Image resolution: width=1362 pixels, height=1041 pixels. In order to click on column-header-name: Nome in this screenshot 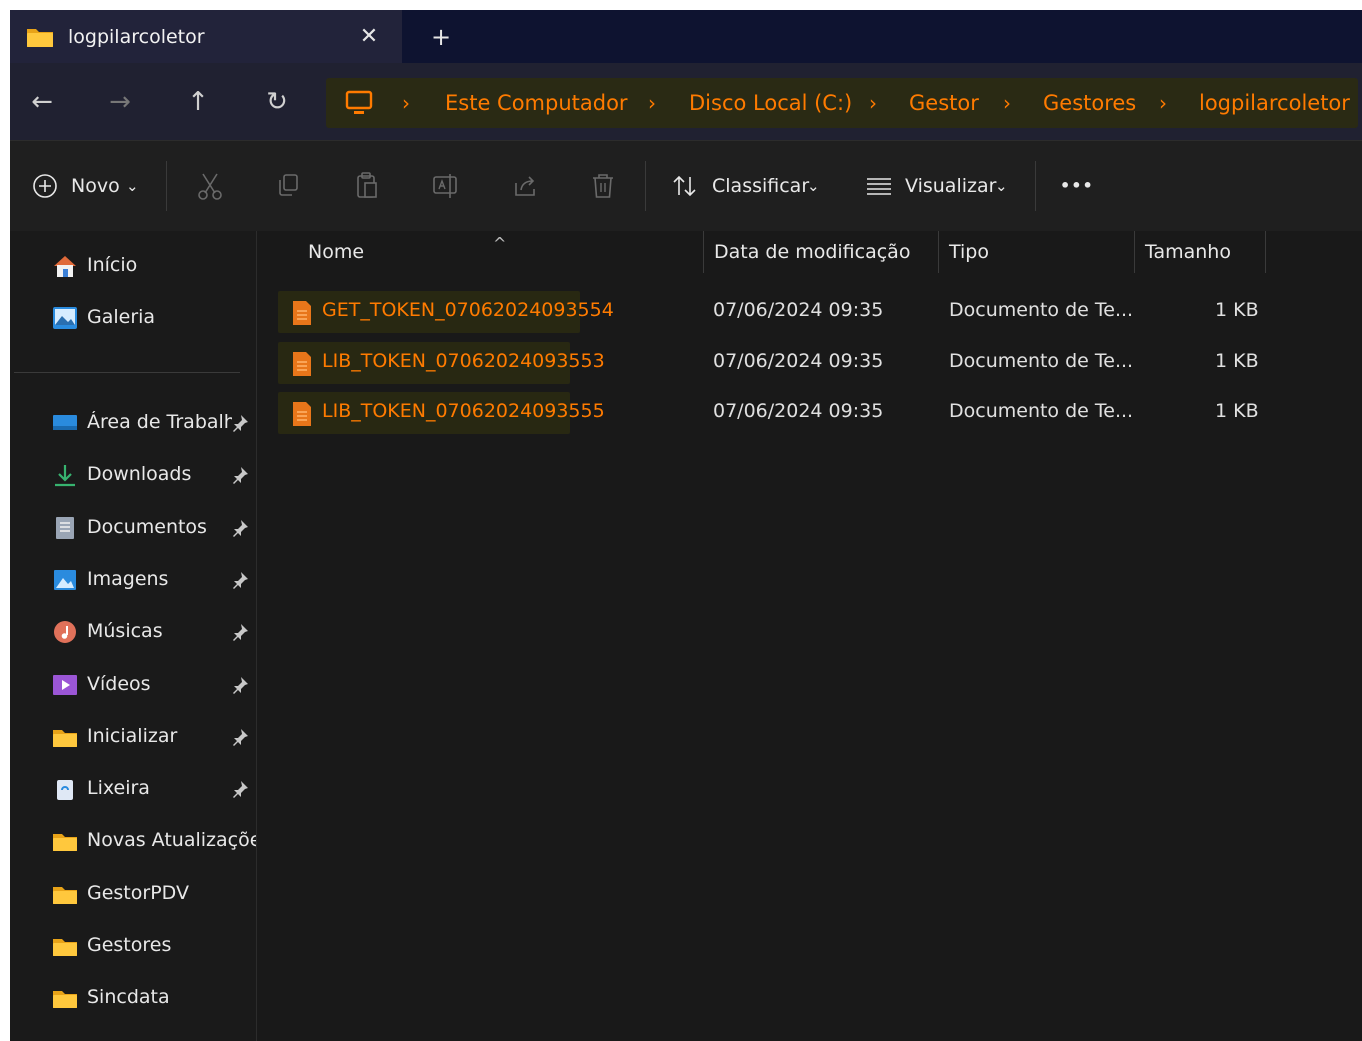, I will do `click(336, 252)`.